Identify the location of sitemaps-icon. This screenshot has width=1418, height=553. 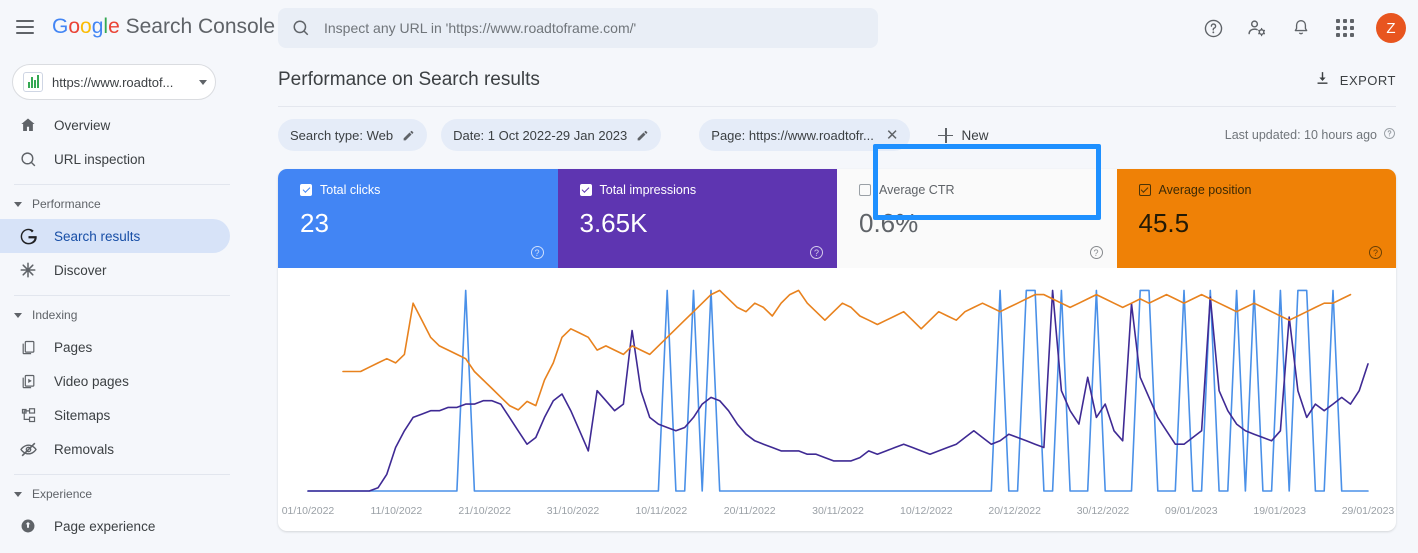
(28, 415).